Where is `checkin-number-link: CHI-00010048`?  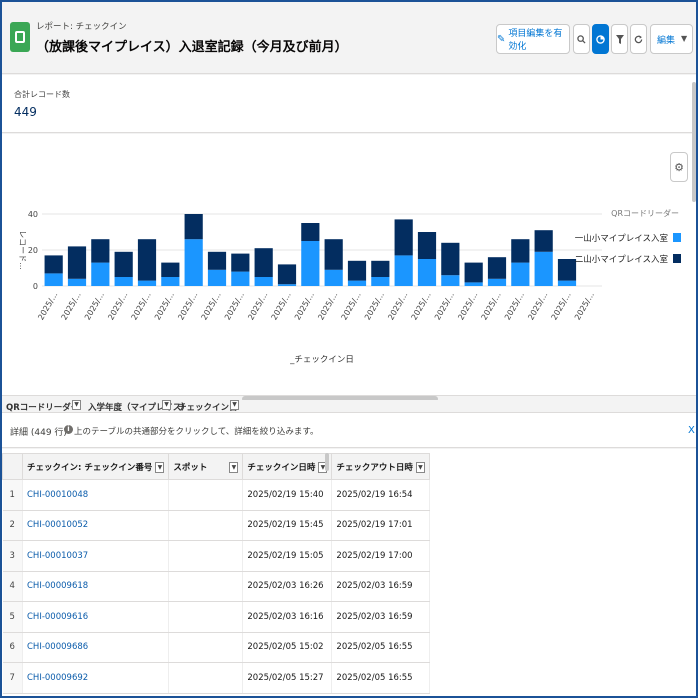 checkin-number-link: CHI-00010048 is located at coordinates (96, 495).